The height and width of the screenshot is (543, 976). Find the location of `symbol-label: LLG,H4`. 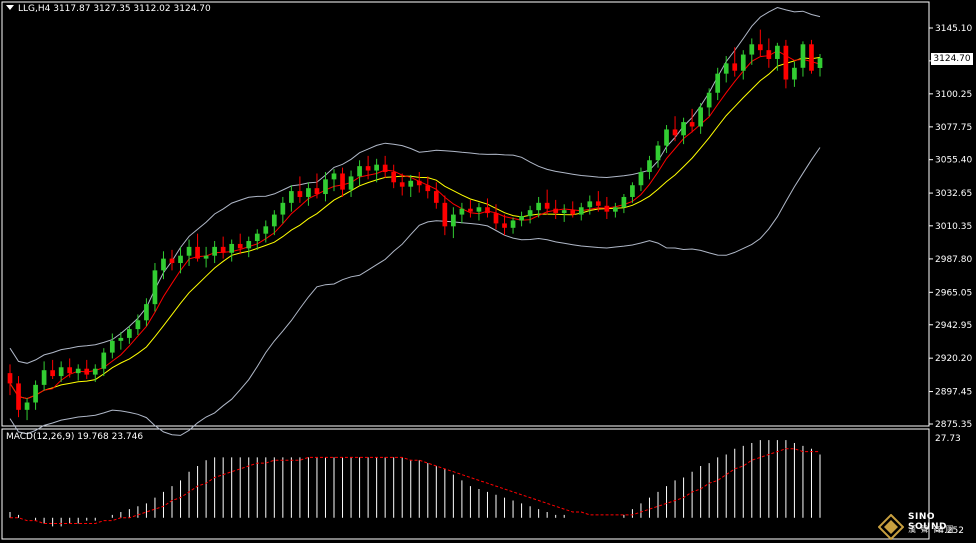

symbol-label: LLG,H4 is located at coordinates (34, 9).